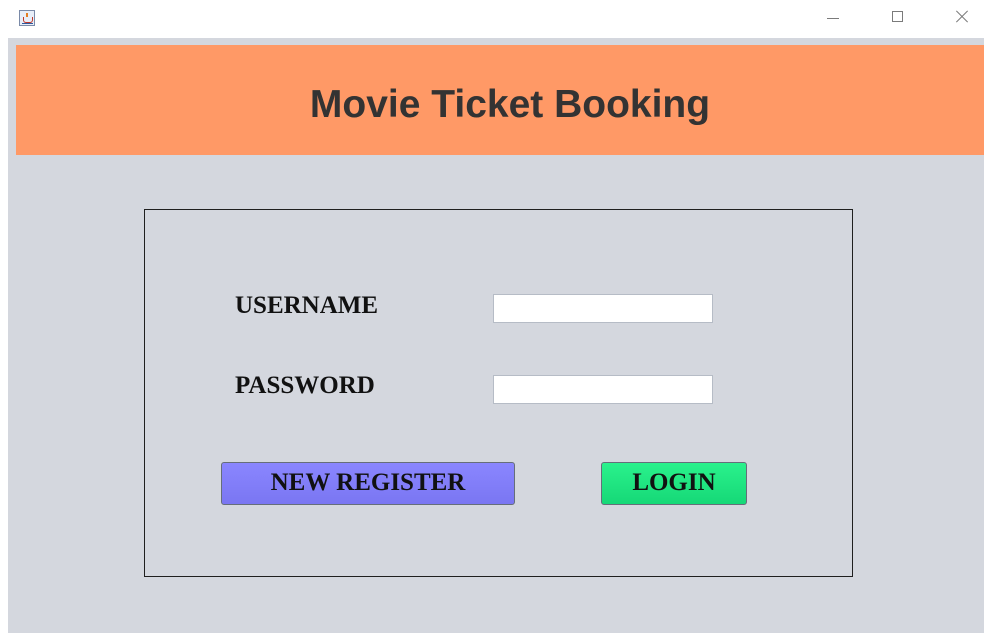 This screenshot has height=633, width=984. Describe the element at coordinates (510, 104) in the screenshot. I see `page-title: Movie Ticket Booking` at that location.